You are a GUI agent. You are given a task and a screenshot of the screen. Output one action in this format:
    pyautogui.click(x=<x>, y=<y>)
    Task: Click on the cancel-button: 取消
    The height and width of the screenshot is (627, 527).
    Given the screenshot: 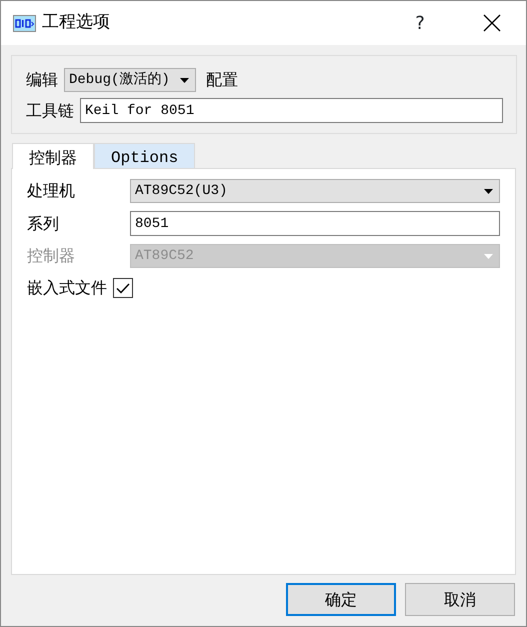 What is the action you would take?
    pyautogui.click(x=460, y=599)
    